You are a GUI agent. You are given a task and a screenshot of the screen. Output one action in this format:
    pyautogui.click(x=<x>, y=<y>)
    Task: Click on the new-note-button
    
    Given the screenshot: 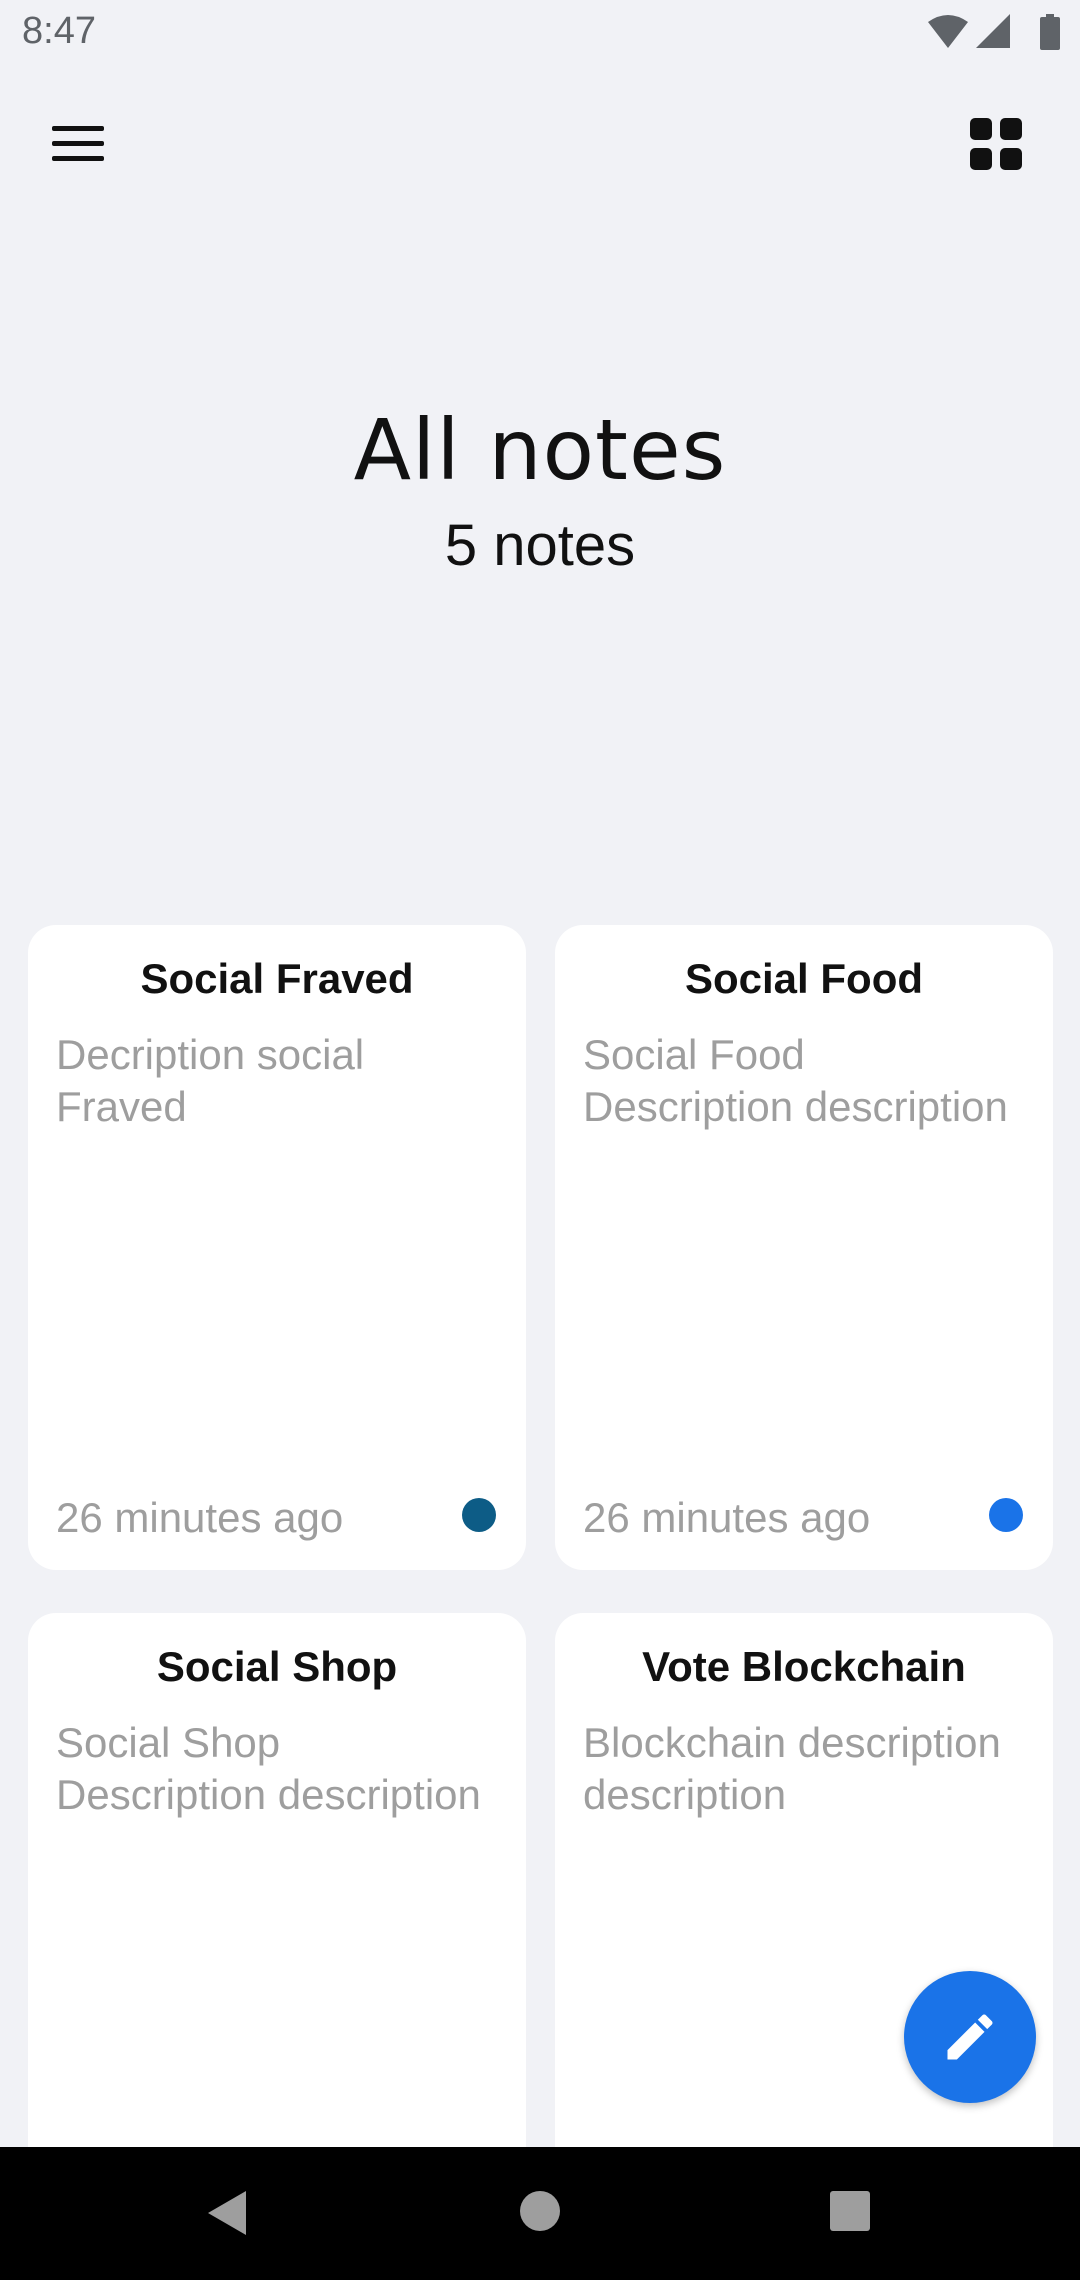 What is the action you would take?
    pyautogui.click(x=970, y=2037)
    